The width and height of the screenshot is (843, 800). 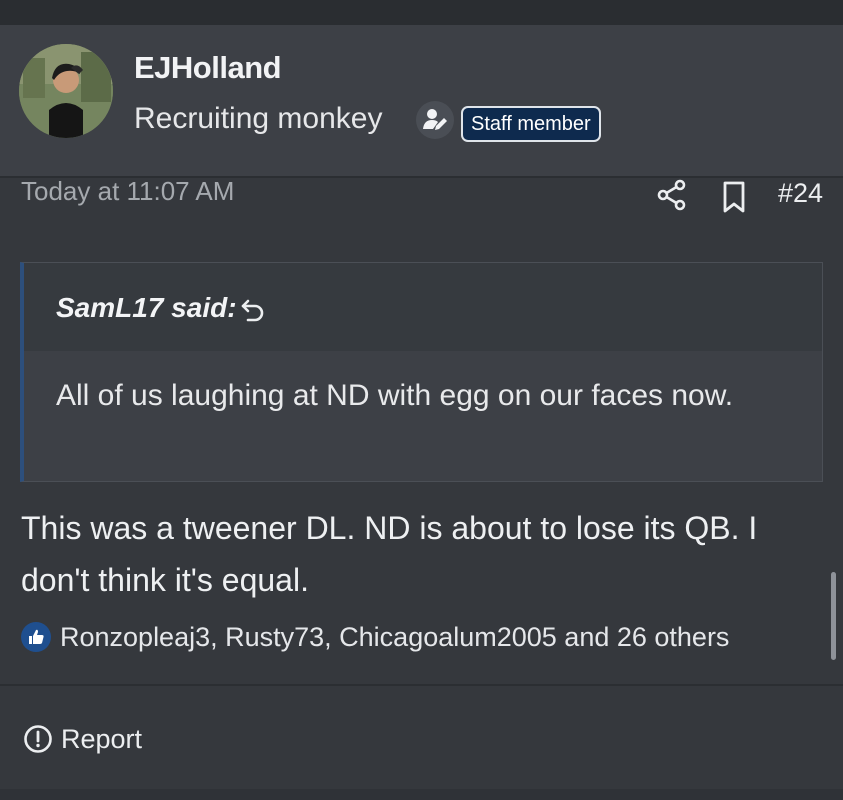 I want to click on avatar, so click(x=66, y=91).